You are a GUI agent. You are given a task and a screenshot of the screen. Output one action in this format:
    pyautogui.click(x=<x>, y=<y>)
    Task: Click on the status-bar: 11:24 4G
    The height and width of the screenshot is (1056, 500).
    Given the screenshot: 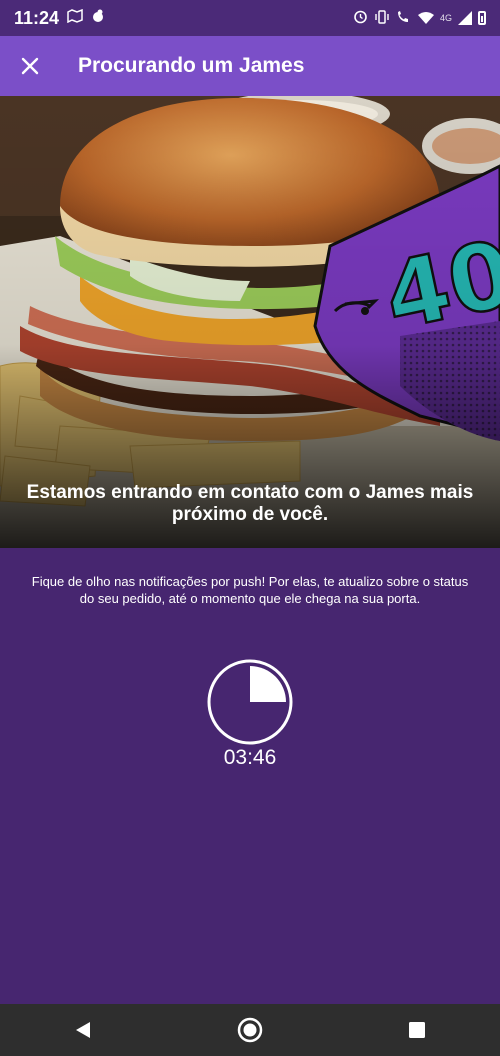 What is the action you would take?
    pyautogui.click(x=250, y=18)
    